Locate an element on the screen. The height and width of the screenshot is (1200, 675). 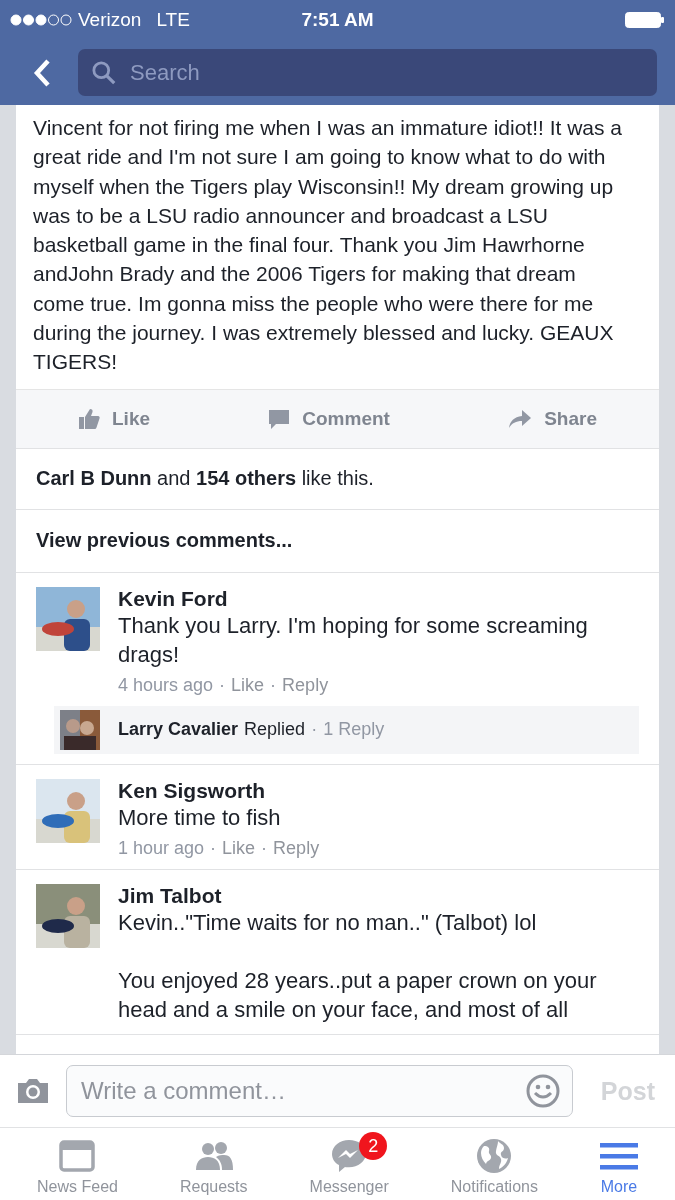
tab: 2 Messenger is located at coordinates (349, 1164).